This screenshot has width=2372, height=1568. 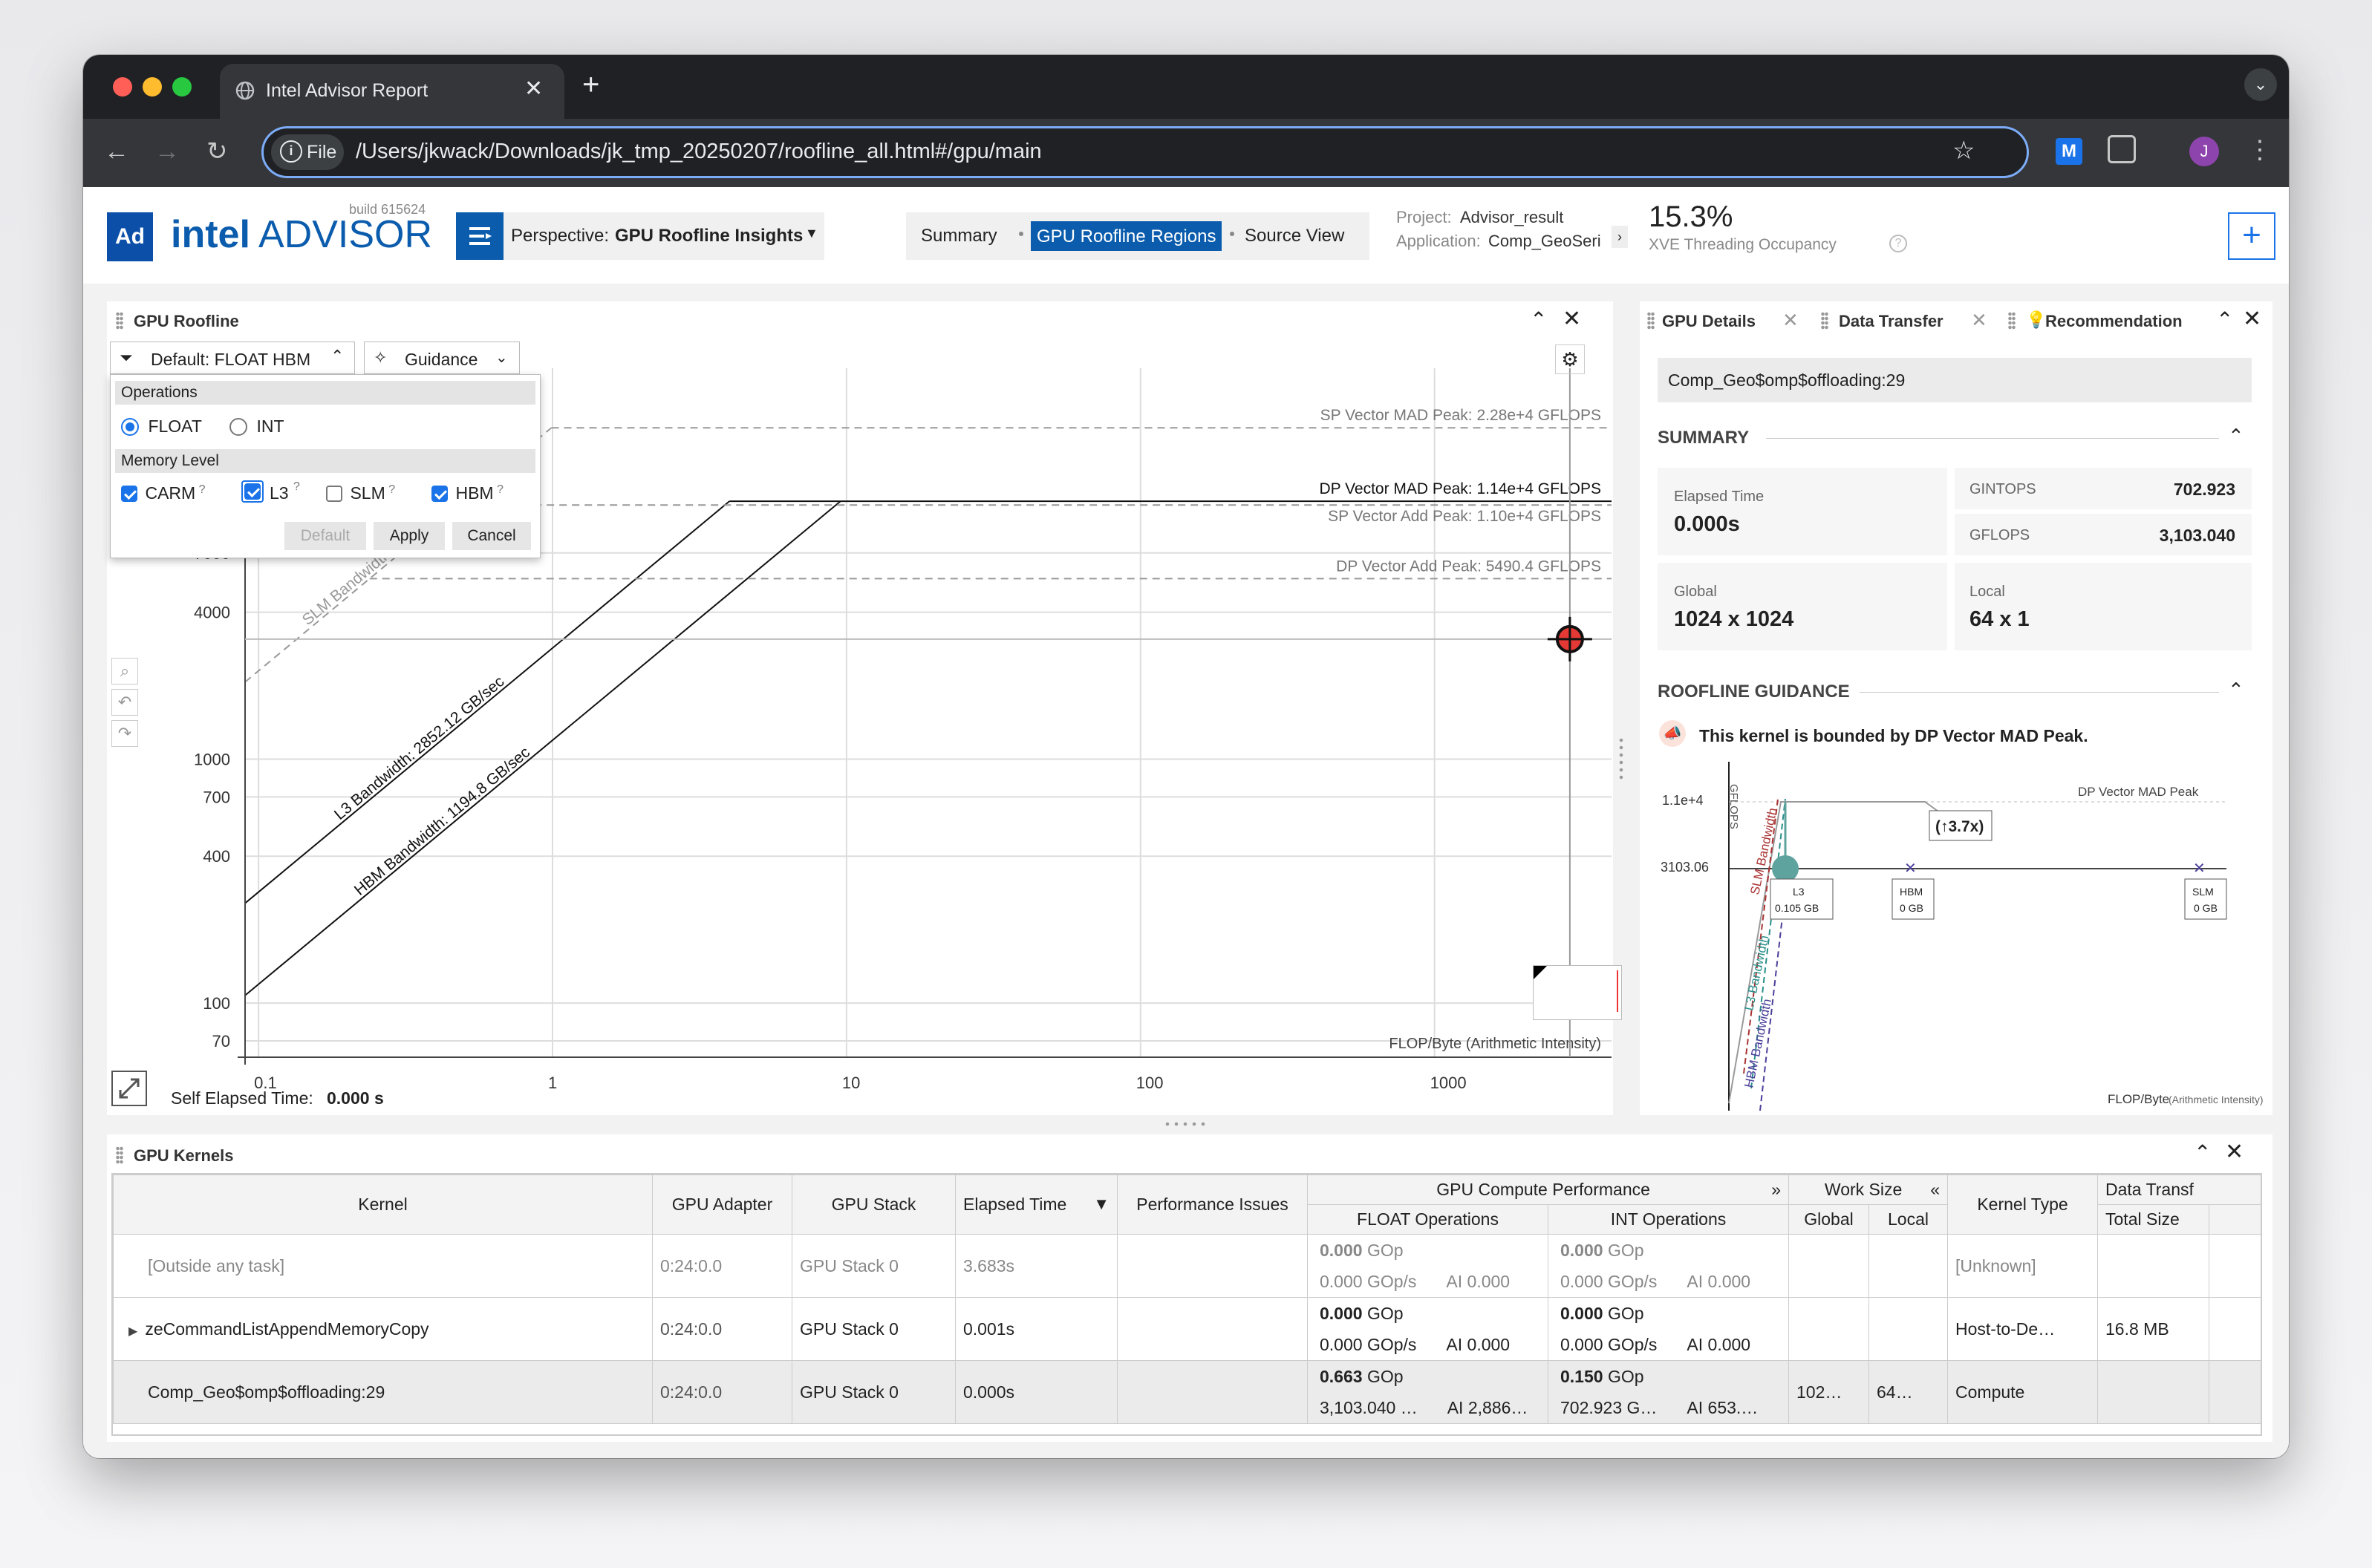 I want to click on expand-row-icon: ▶, so click(x=132, y=1331).